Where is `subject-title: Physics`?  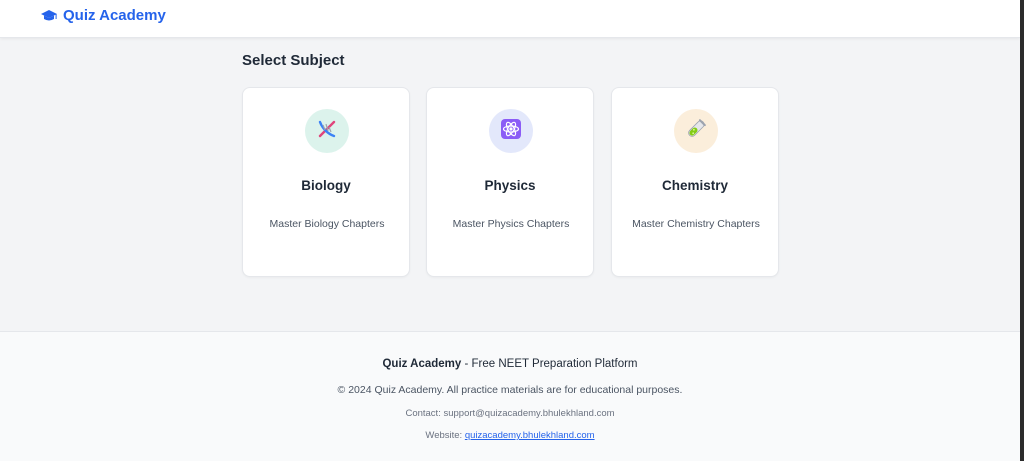
subject-title: Physics is located at coordinates (510, 185).